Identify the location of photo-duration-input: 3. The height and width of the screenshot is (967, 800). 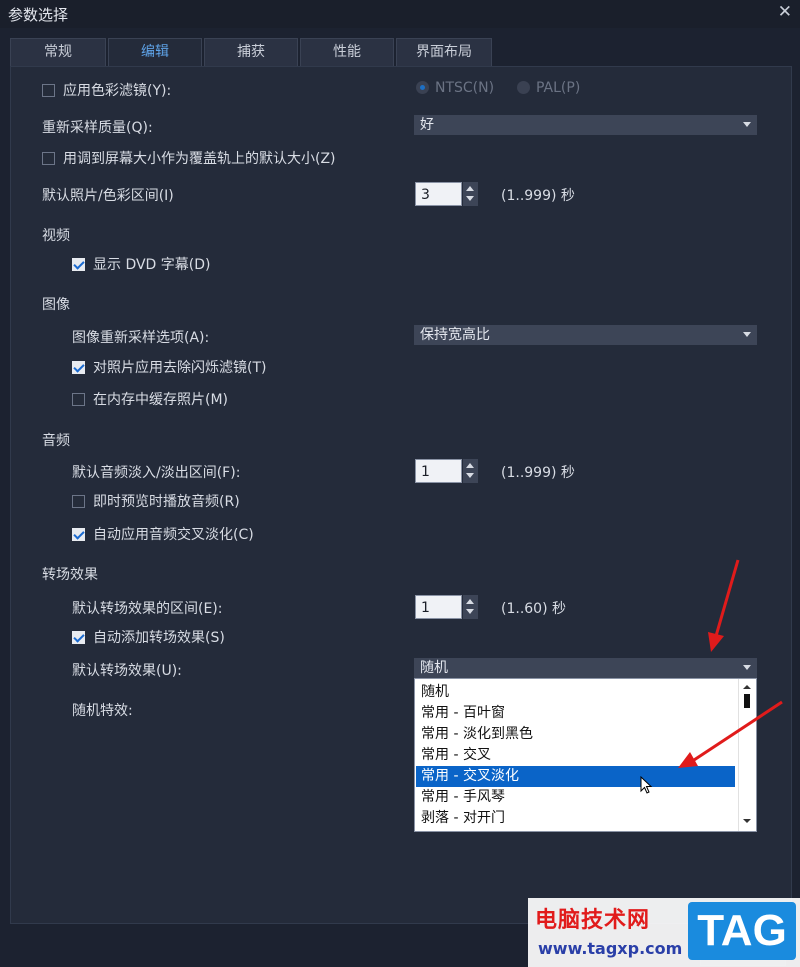
(438, 194).